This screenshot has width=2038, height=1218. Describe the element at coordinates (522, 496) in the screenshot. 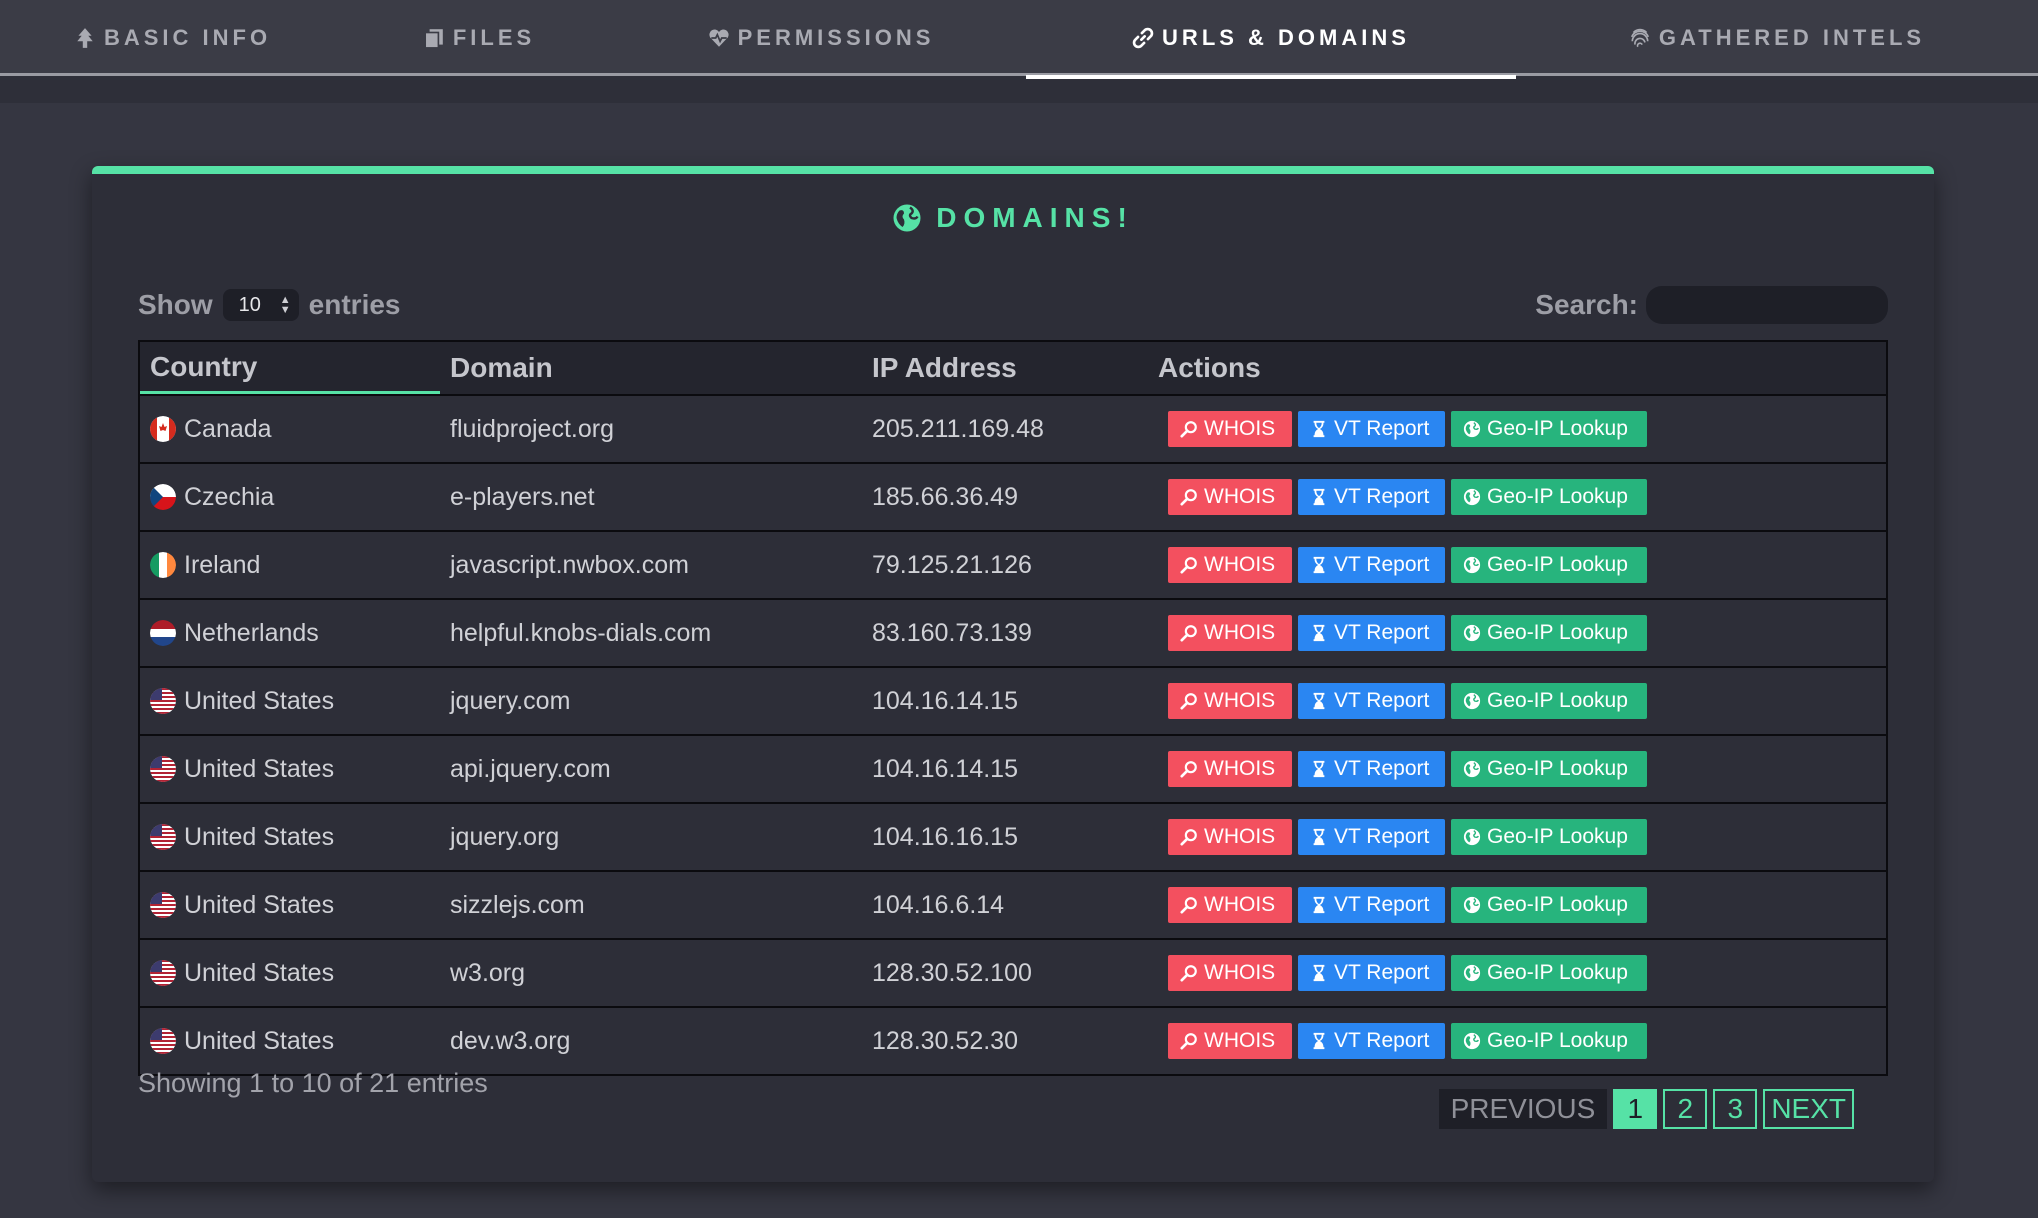

I see `domain-cell: e-players.net` at that location.